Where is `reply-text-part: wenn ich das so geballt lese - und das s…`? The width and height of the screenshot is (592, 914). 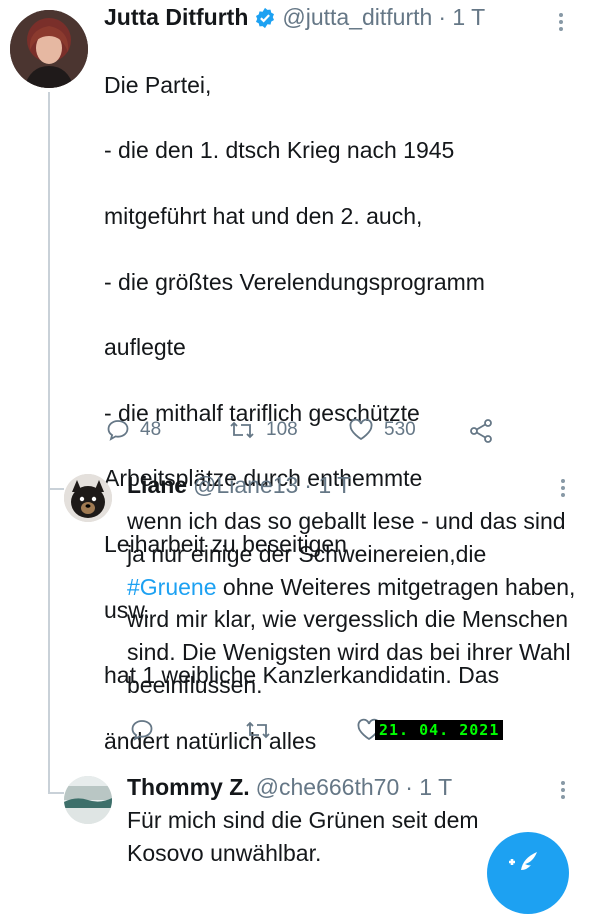 reply-text-part: wenn ich das so geballt lese - und das s… is located at coordinates (346, 537).